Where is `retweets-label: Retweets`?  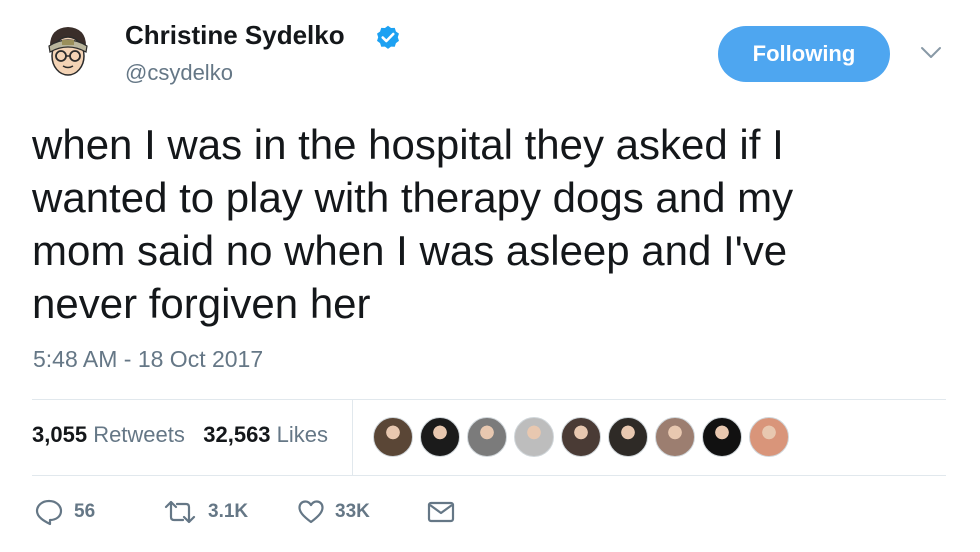 retweets-label: Retweets is located at coordinates (139, 434).